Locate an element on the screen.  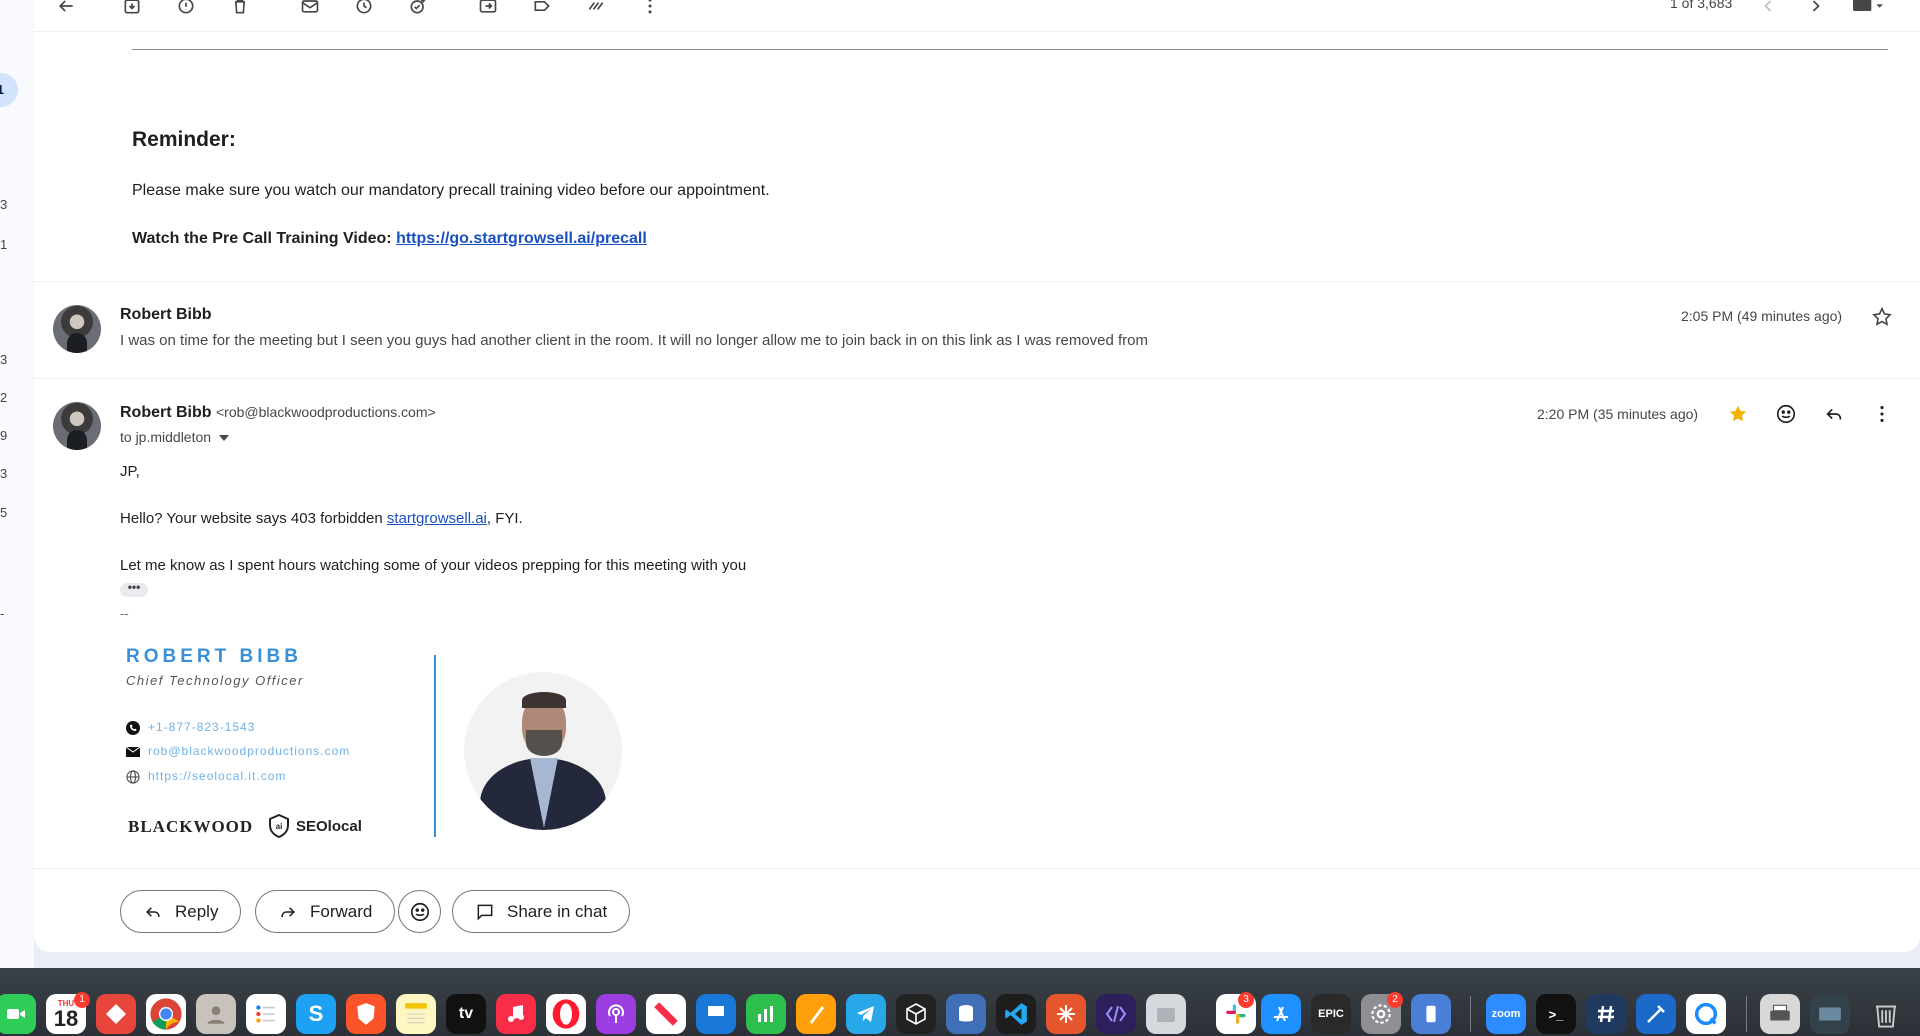
pages-icon is located at coordinates (816, 1014).